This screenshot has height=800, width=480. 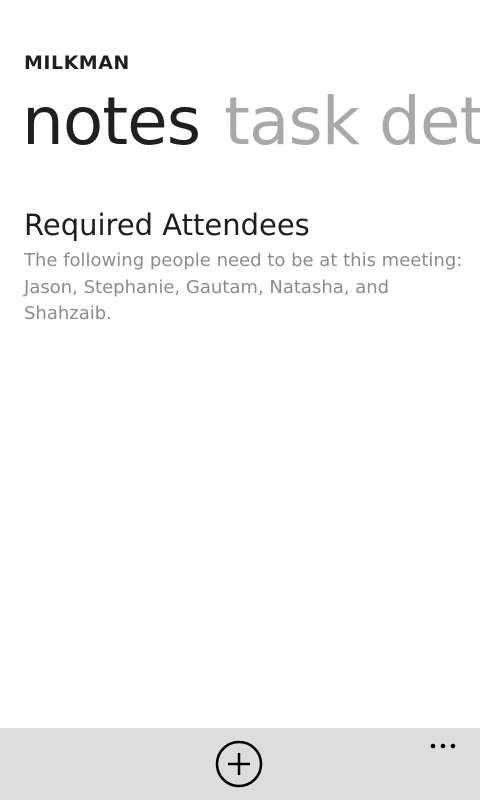 I want to click on pivot-tab-notes: notes, so click(x=111, y=122).